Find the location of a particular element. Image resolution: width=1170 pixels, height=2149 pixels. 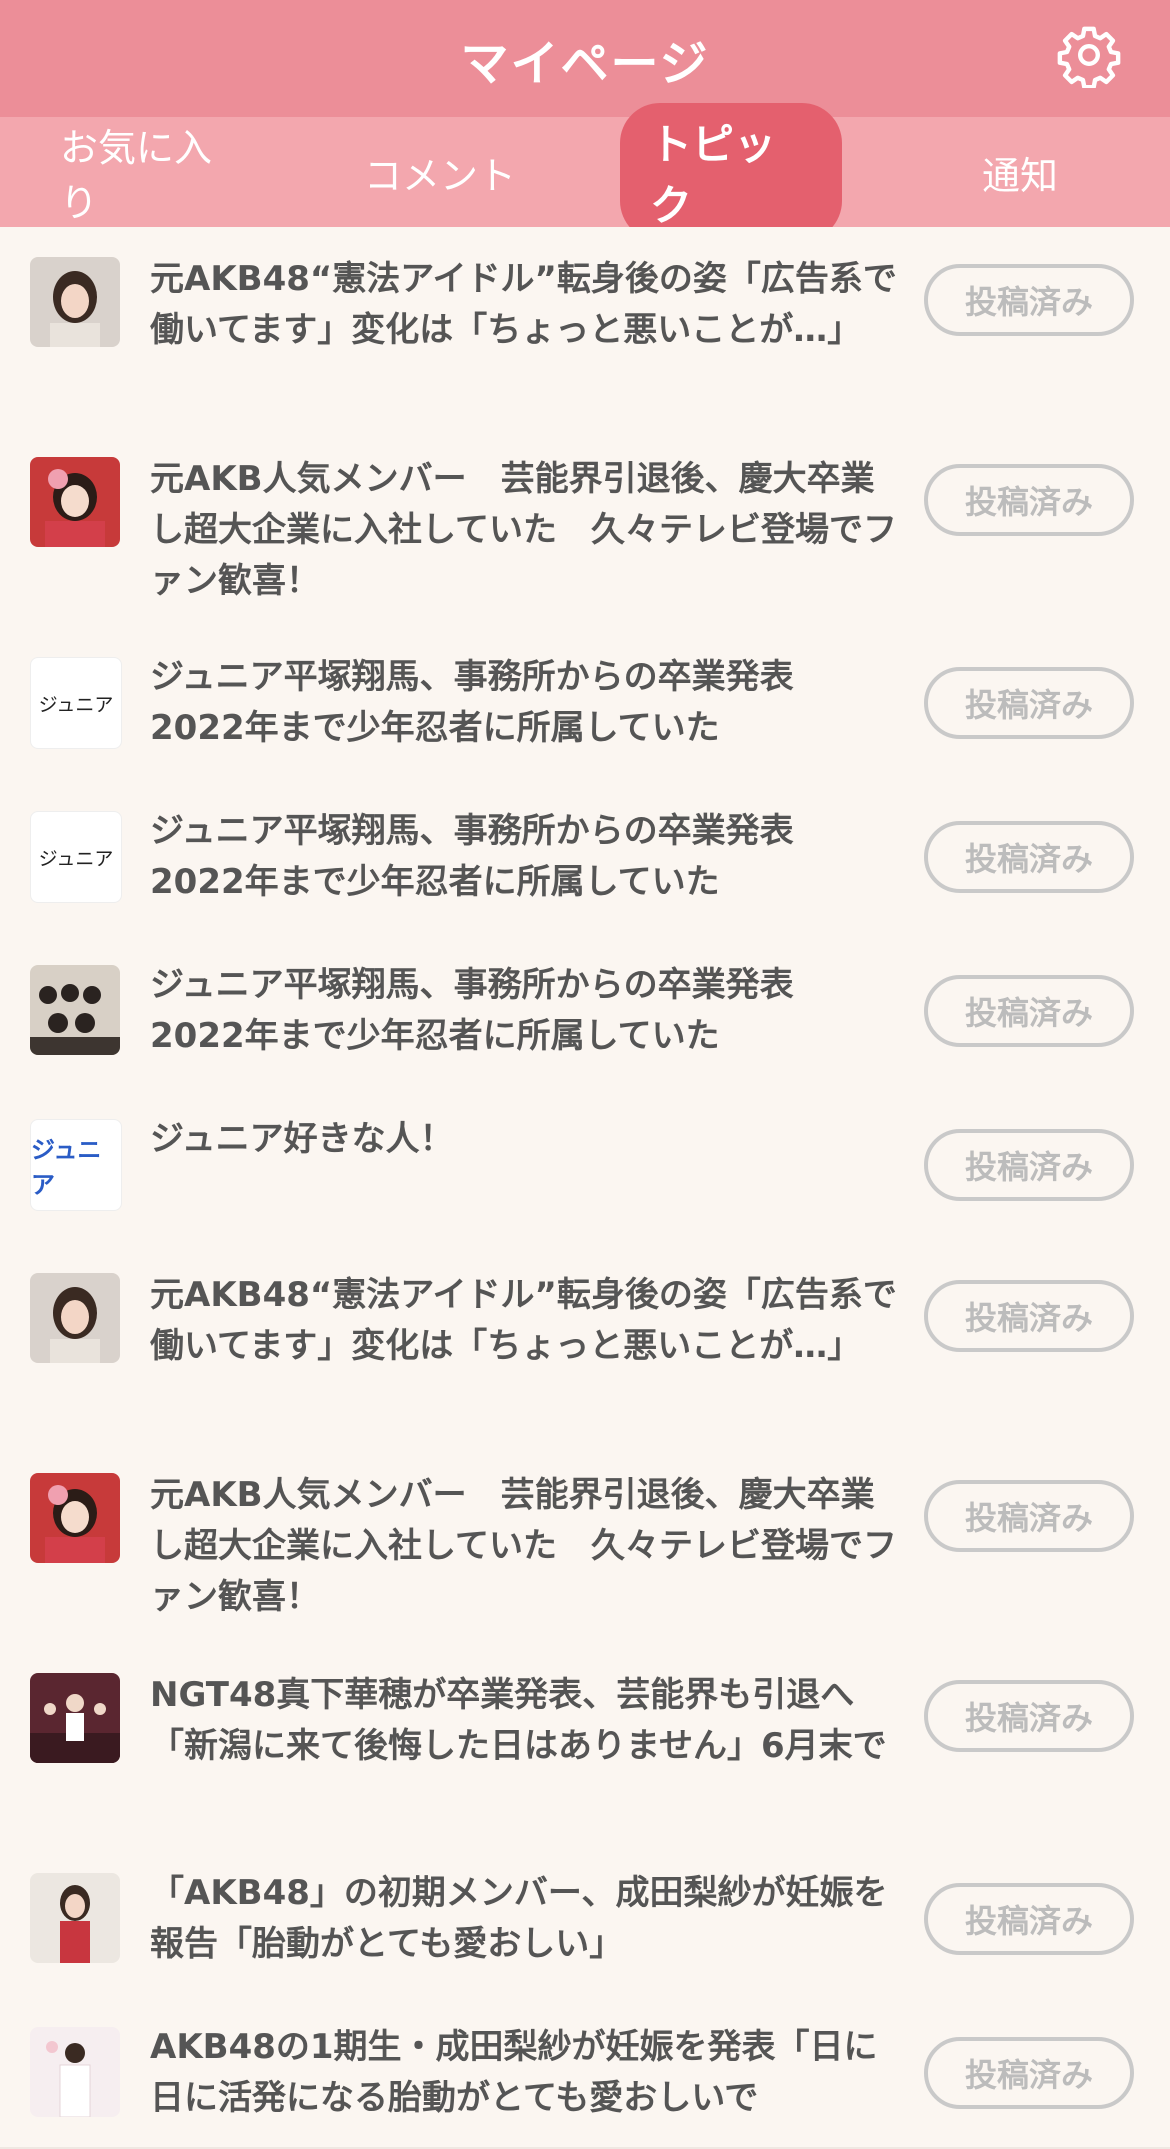

tab-favorites: お気に入り is located at coordinates (145, 172).